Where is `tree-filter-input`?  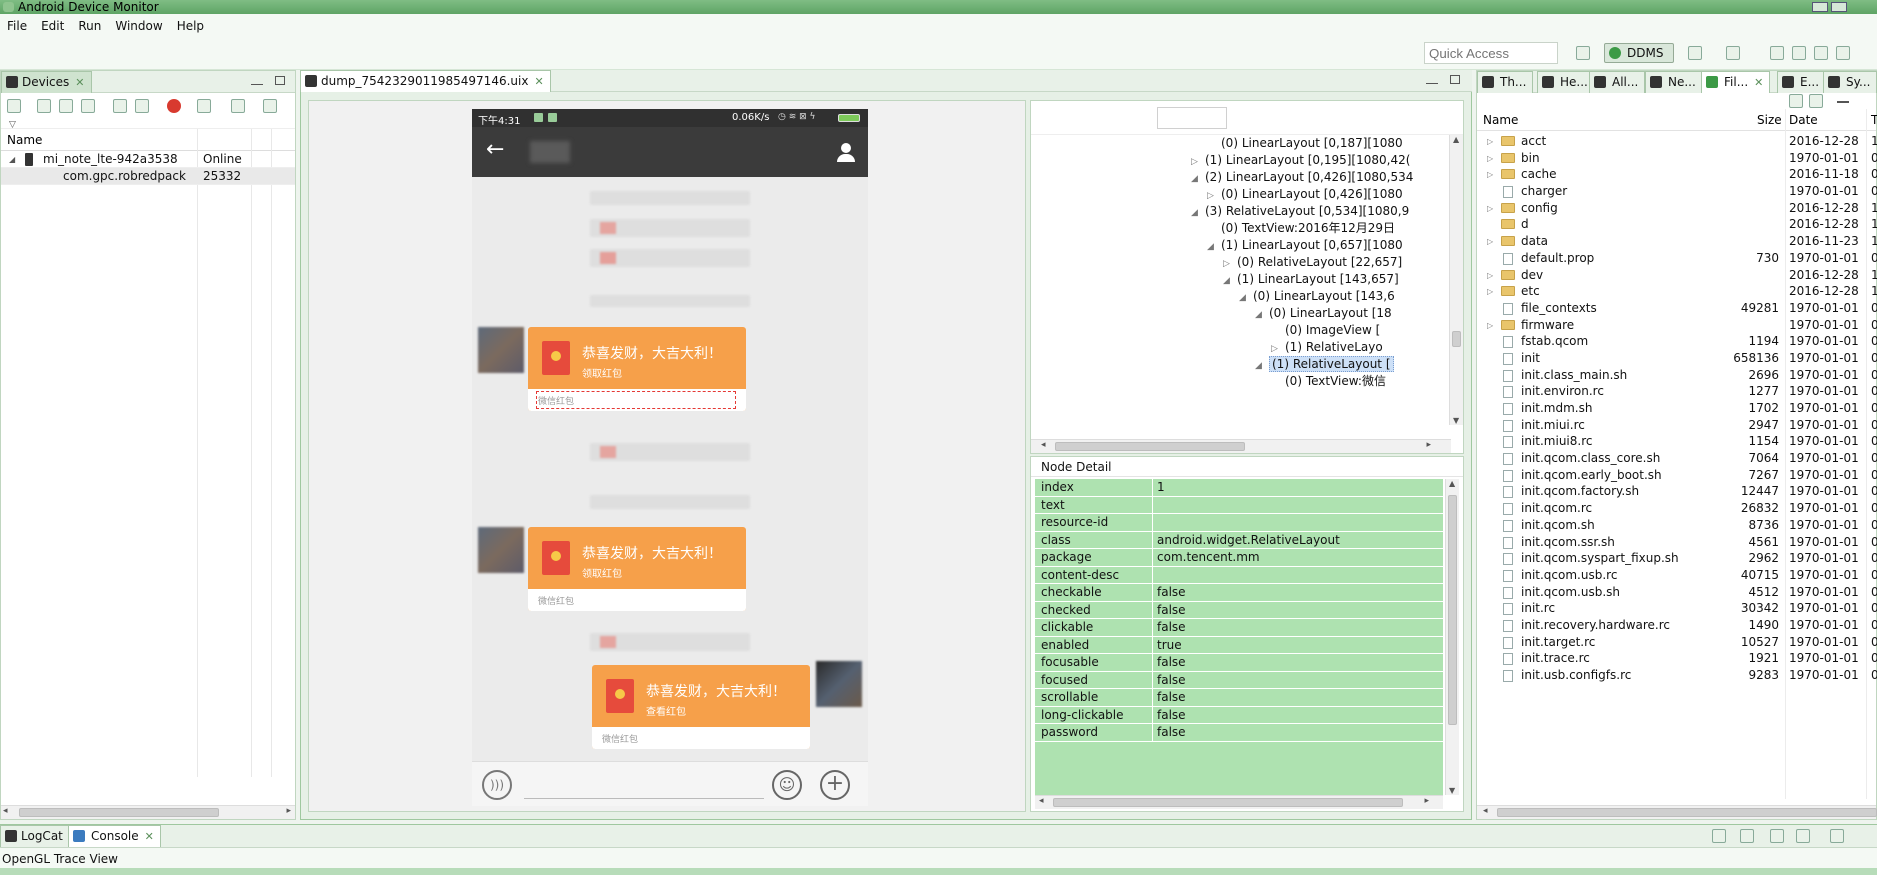 tree-filter-input is located at coordinates (1192, 118).